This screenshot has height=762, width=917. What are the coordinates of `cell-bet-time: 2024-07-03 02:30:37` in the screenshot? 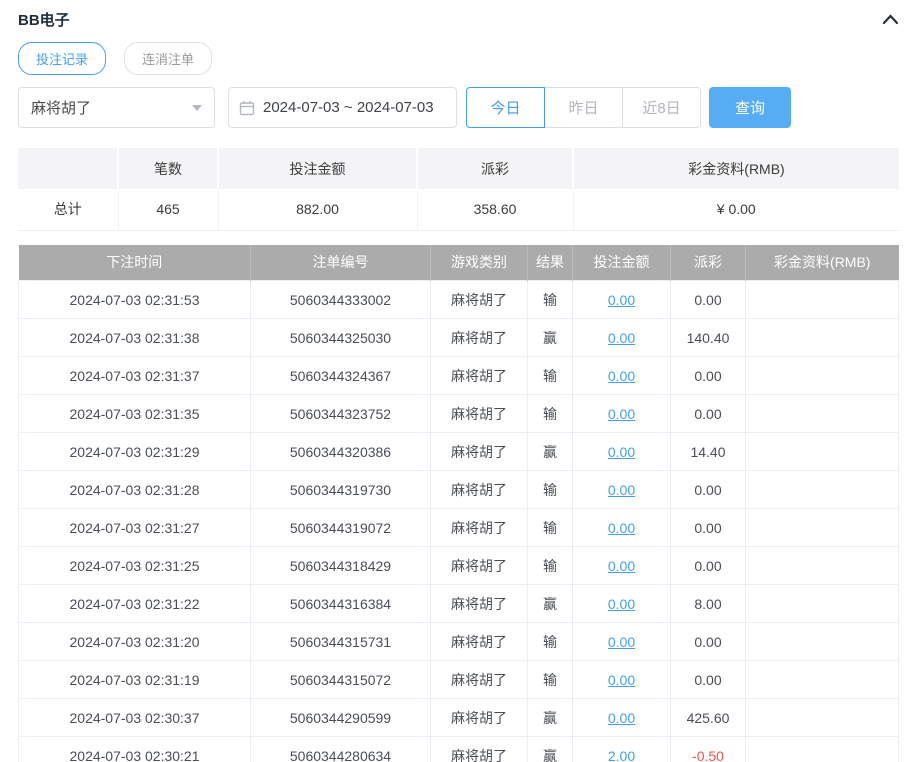 It's located at (134, 717).